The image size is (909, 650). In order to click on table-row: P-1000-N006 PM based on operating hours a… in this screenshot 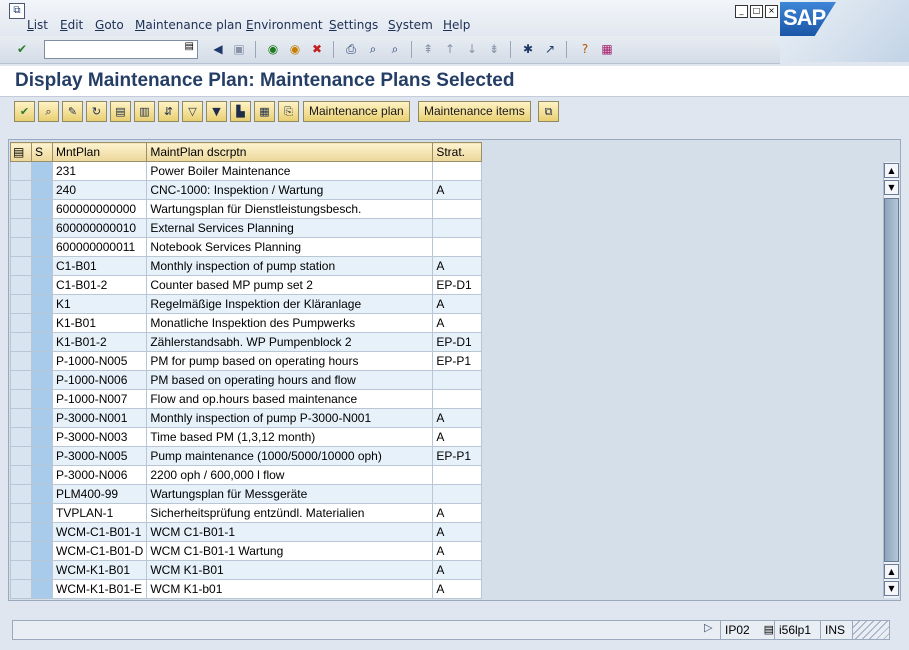, I will do `click(246, 380)`.